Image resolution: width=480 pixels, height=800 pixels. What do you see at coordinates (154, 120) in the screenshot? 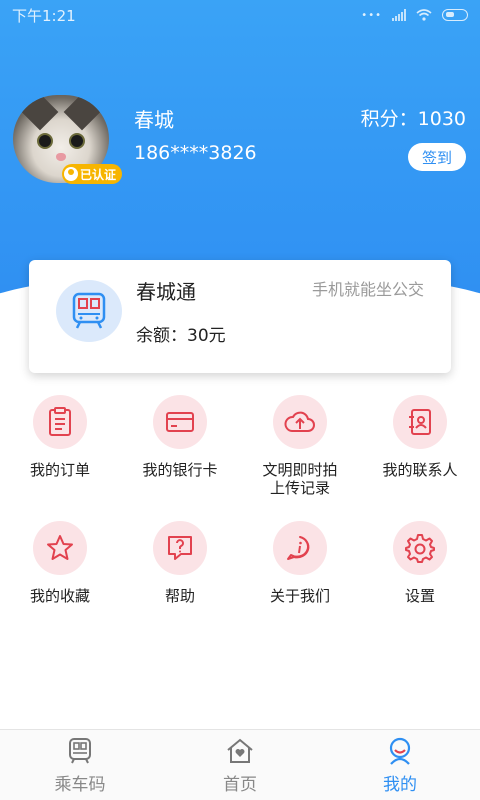
I see `user-name: 春城` at bounding box center [154, 120].